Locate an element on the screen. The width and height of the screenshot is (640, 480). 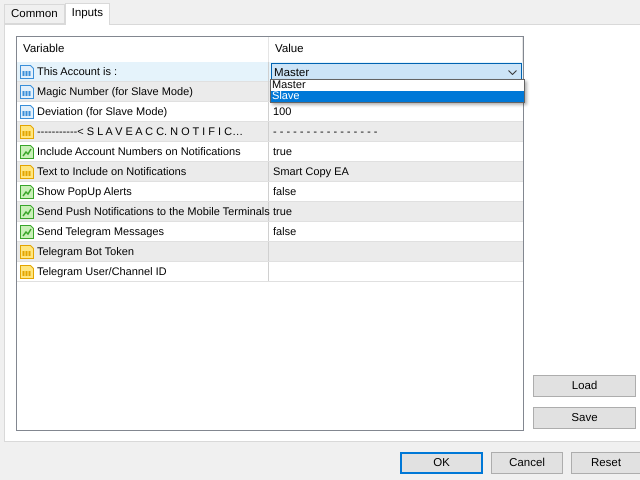
variable-name: This Account is : is located at coordinates (77, 72).